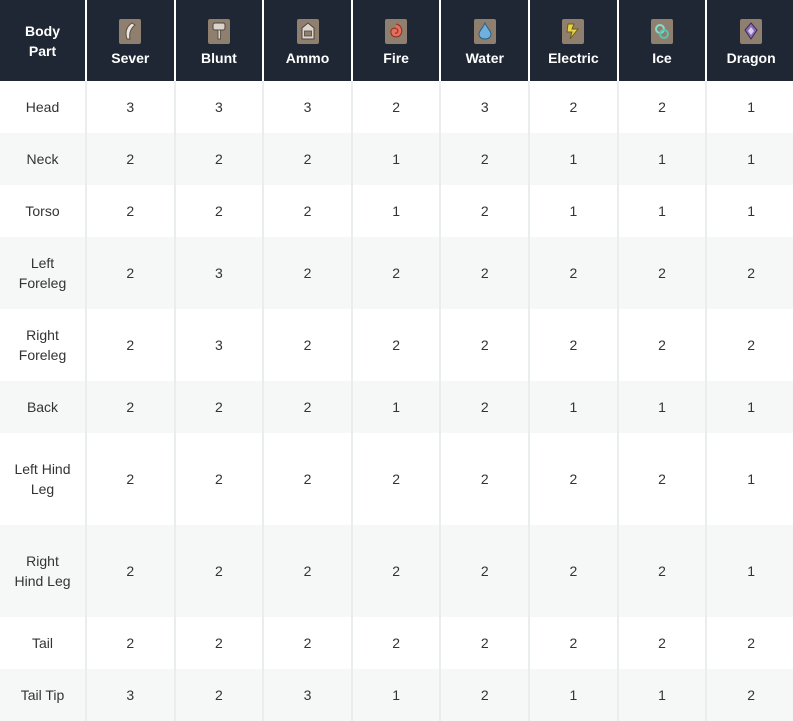 The image size is (793, 721). I want to click on column-header-blunt: Blunt, so click(219, 40).